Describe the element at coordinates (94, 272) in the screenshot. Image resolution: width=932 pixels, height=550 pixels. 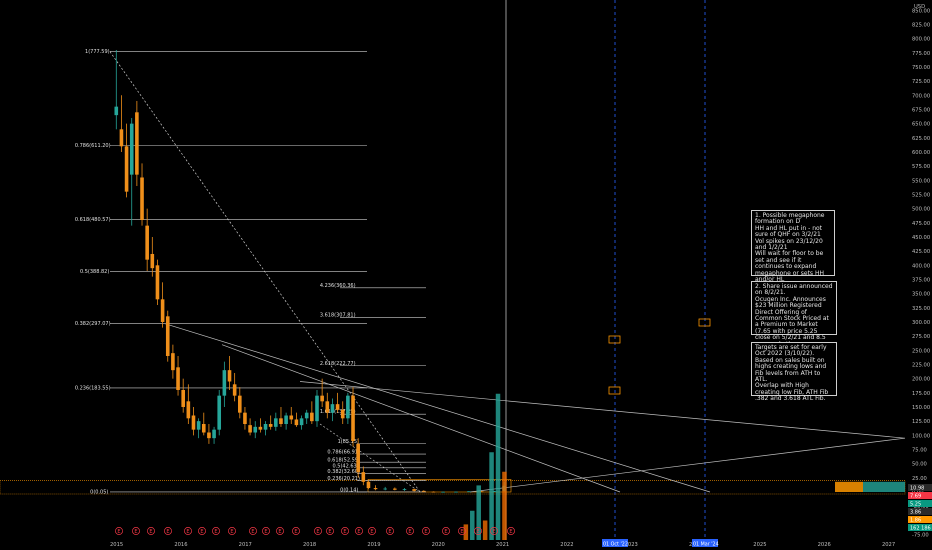
I see `fib-level-label: 0.5(388.82)` at that location.